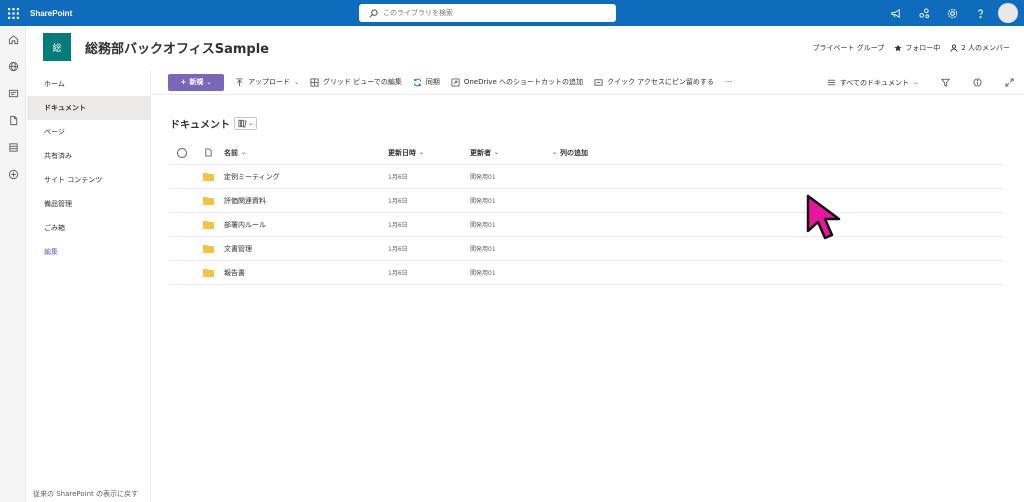 This screenshot has width=1024, height=502. I want to click on mouse-pointer-icon, so click(823, 217).